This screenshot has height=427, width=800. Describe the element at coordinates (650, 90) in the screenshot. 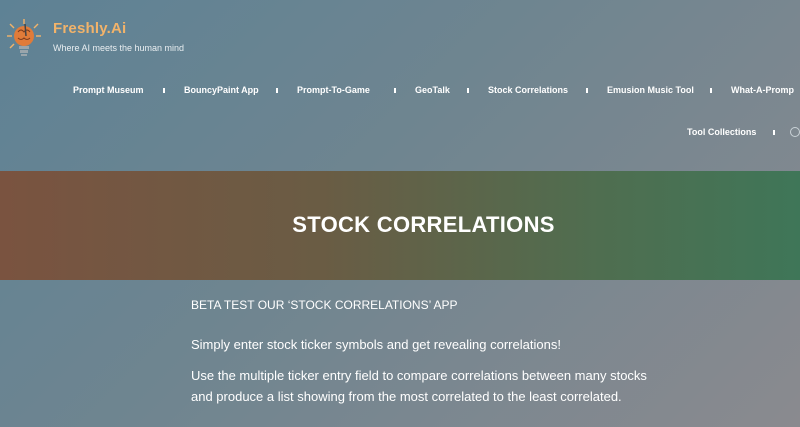

I see `nav-item-emusion-music-tool: Emusion Music Tool` at that location.